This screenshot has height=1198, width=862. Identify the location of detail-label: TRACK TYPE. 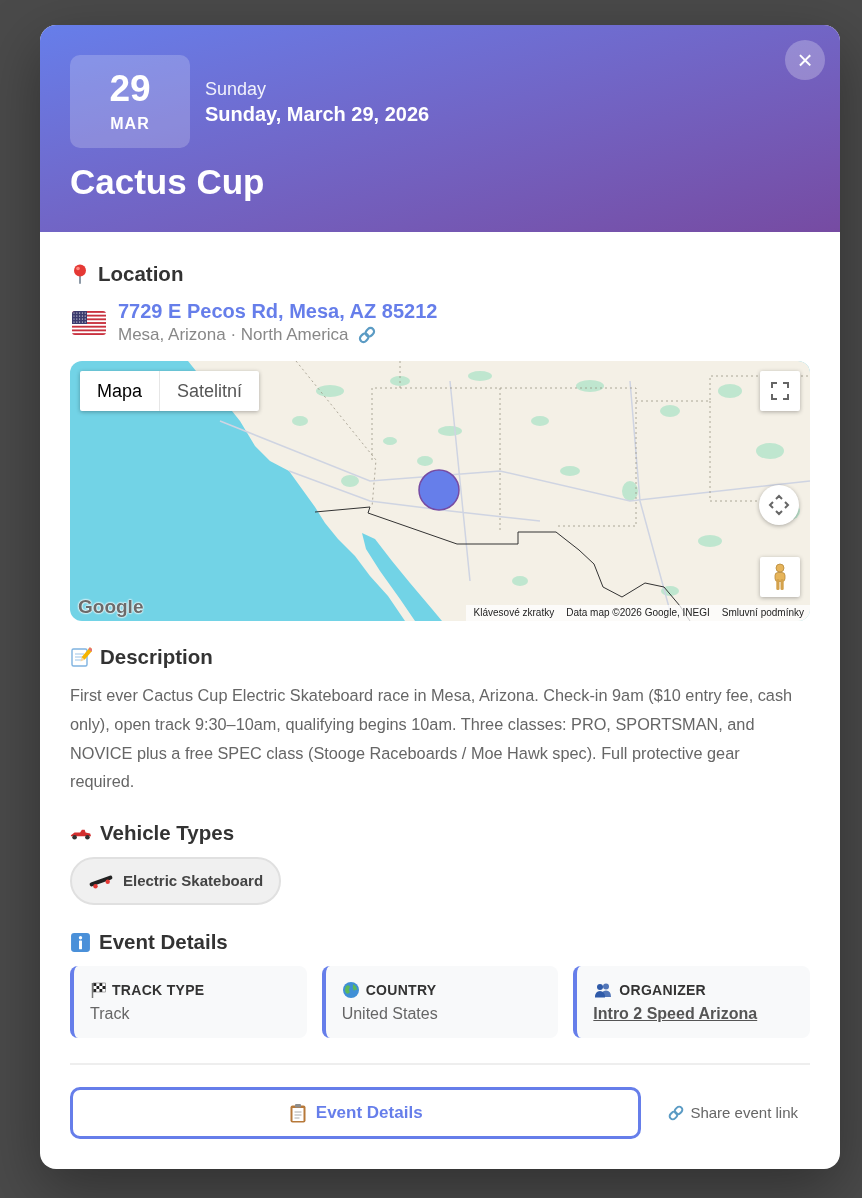
(158, 990).